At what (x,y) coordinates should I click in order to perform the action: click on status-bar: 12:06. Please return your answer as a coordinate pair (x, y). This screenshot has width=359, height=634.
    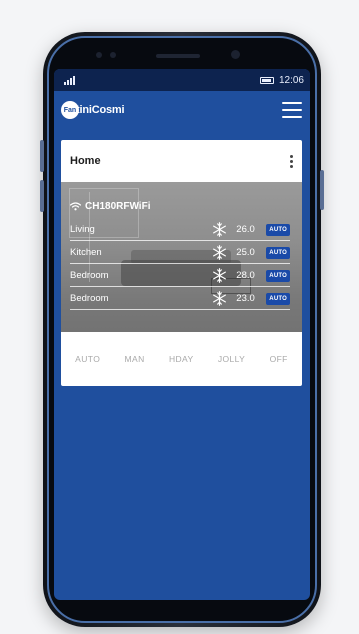
    Looking at the image, I should click on (182, 80).